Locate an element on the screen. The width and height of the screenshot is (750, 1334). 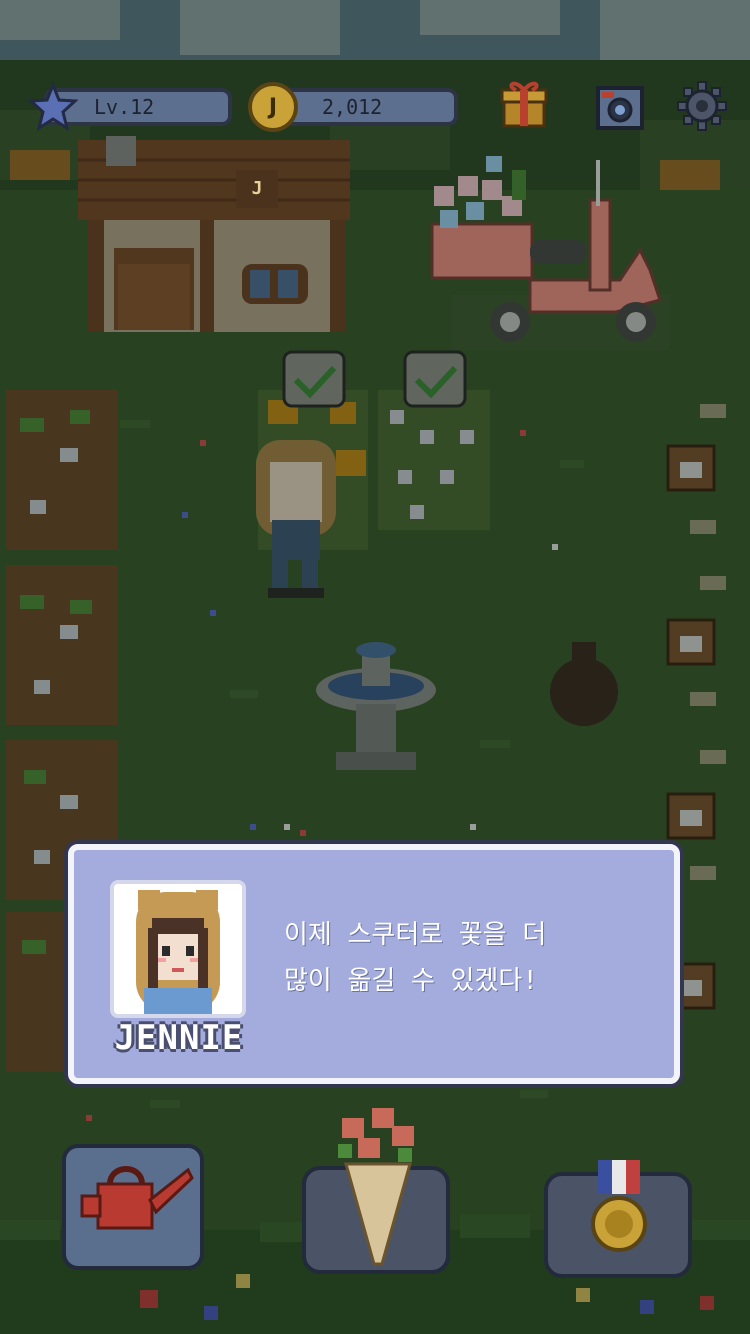
dialog-message: 이제 스쿠터로 꽃을 더 많이 옮길 수 있겠다! is located at coordinates (469, 958).